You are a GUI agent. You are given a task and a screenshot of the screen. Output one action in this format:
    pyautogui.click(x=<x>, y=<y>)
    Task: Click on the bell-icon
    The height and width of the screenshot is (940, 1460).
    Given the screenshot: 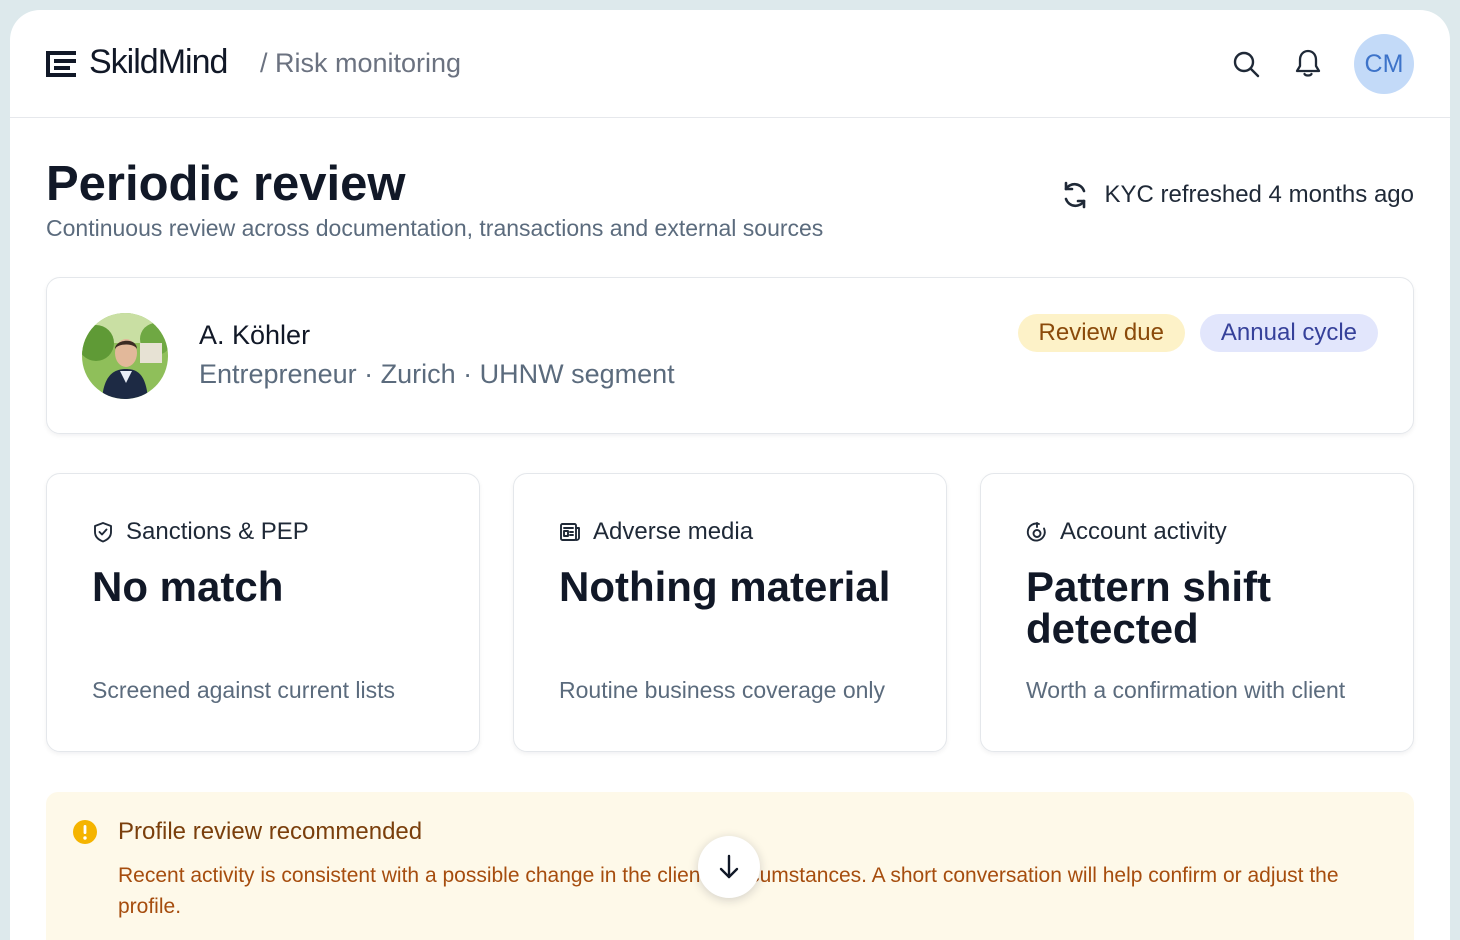 What is the action you would take?
    pyautogui.click(x=1308, y=63)
    